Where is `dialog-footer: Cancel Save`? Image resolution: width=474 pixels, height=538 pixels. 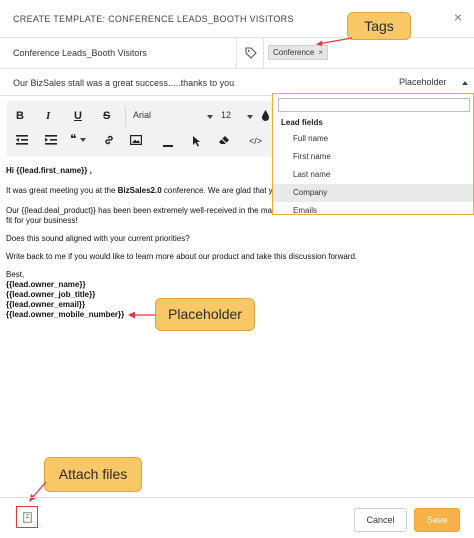
dialog-footer: Cancel Save is located at coordinates (237, 517).